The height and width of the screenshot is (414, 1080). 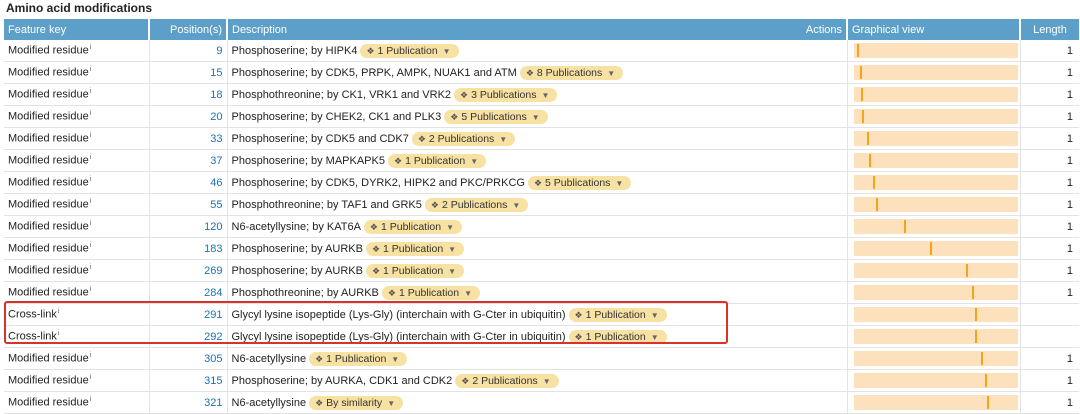 I want to click on position-link: 9, so click(x=188, y=51).